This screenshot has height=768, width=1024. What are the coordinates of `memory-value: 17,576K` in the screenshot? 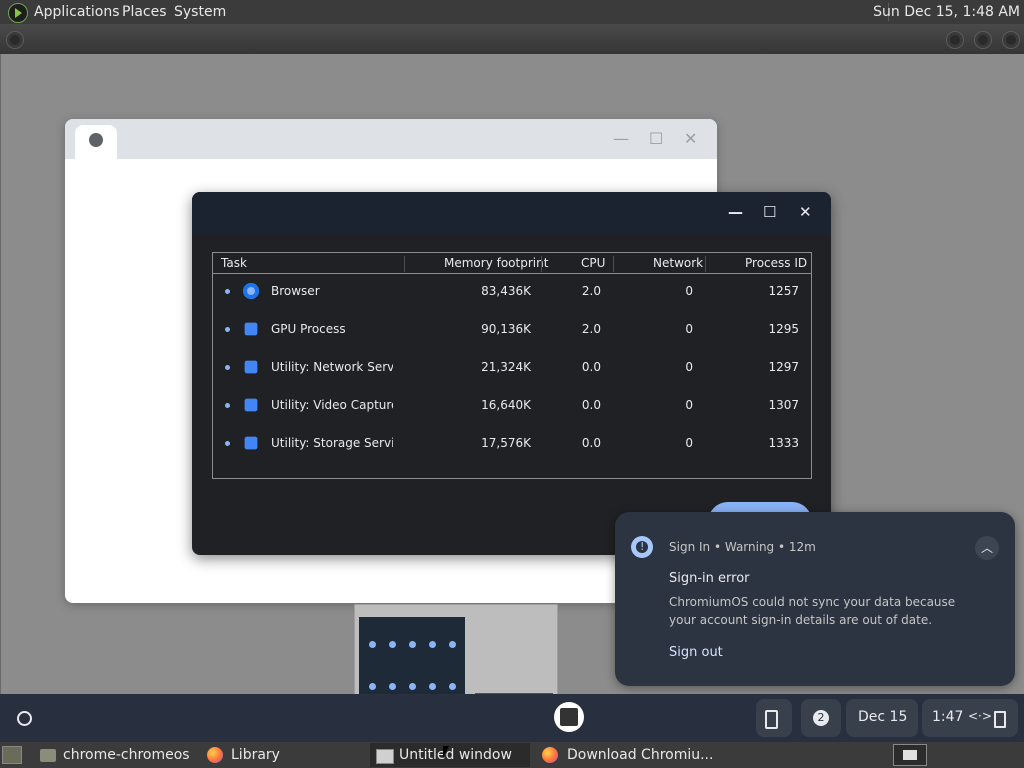 It's located at (506, 443).